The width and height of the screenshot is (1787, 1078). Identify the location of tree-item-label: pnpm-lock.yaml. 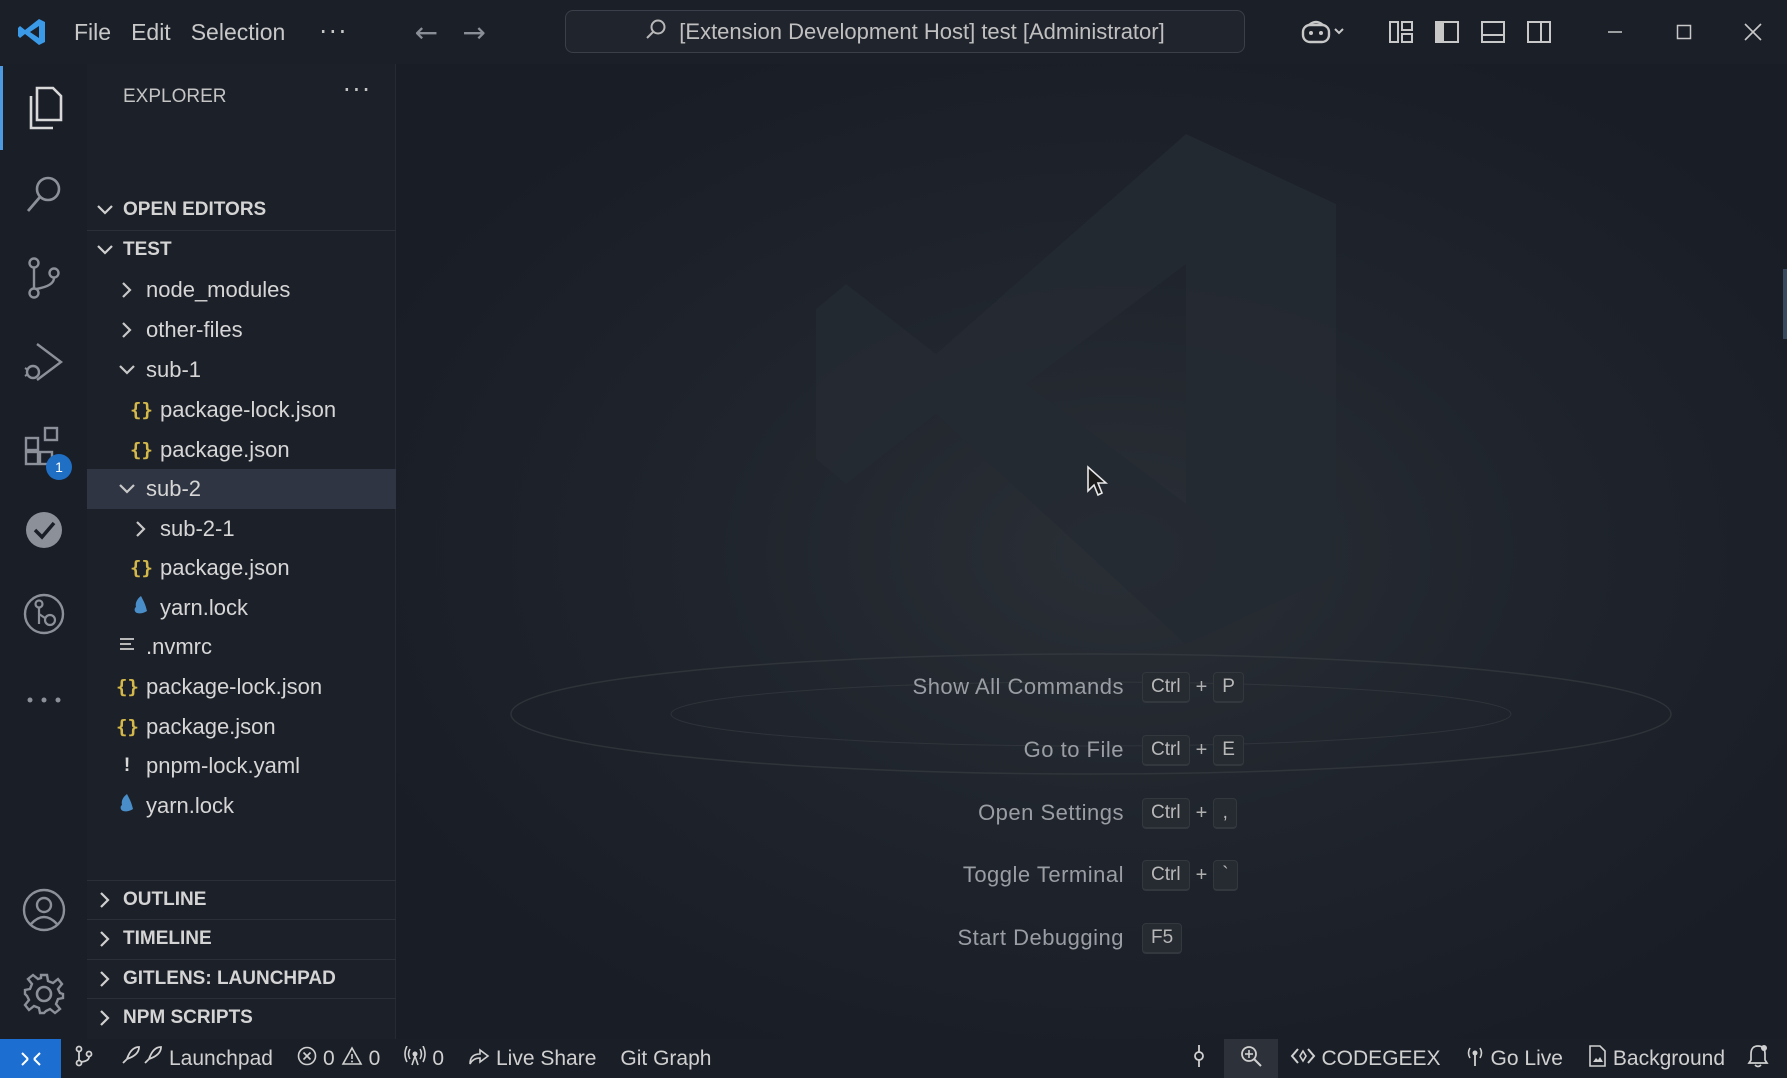
(223, 765).